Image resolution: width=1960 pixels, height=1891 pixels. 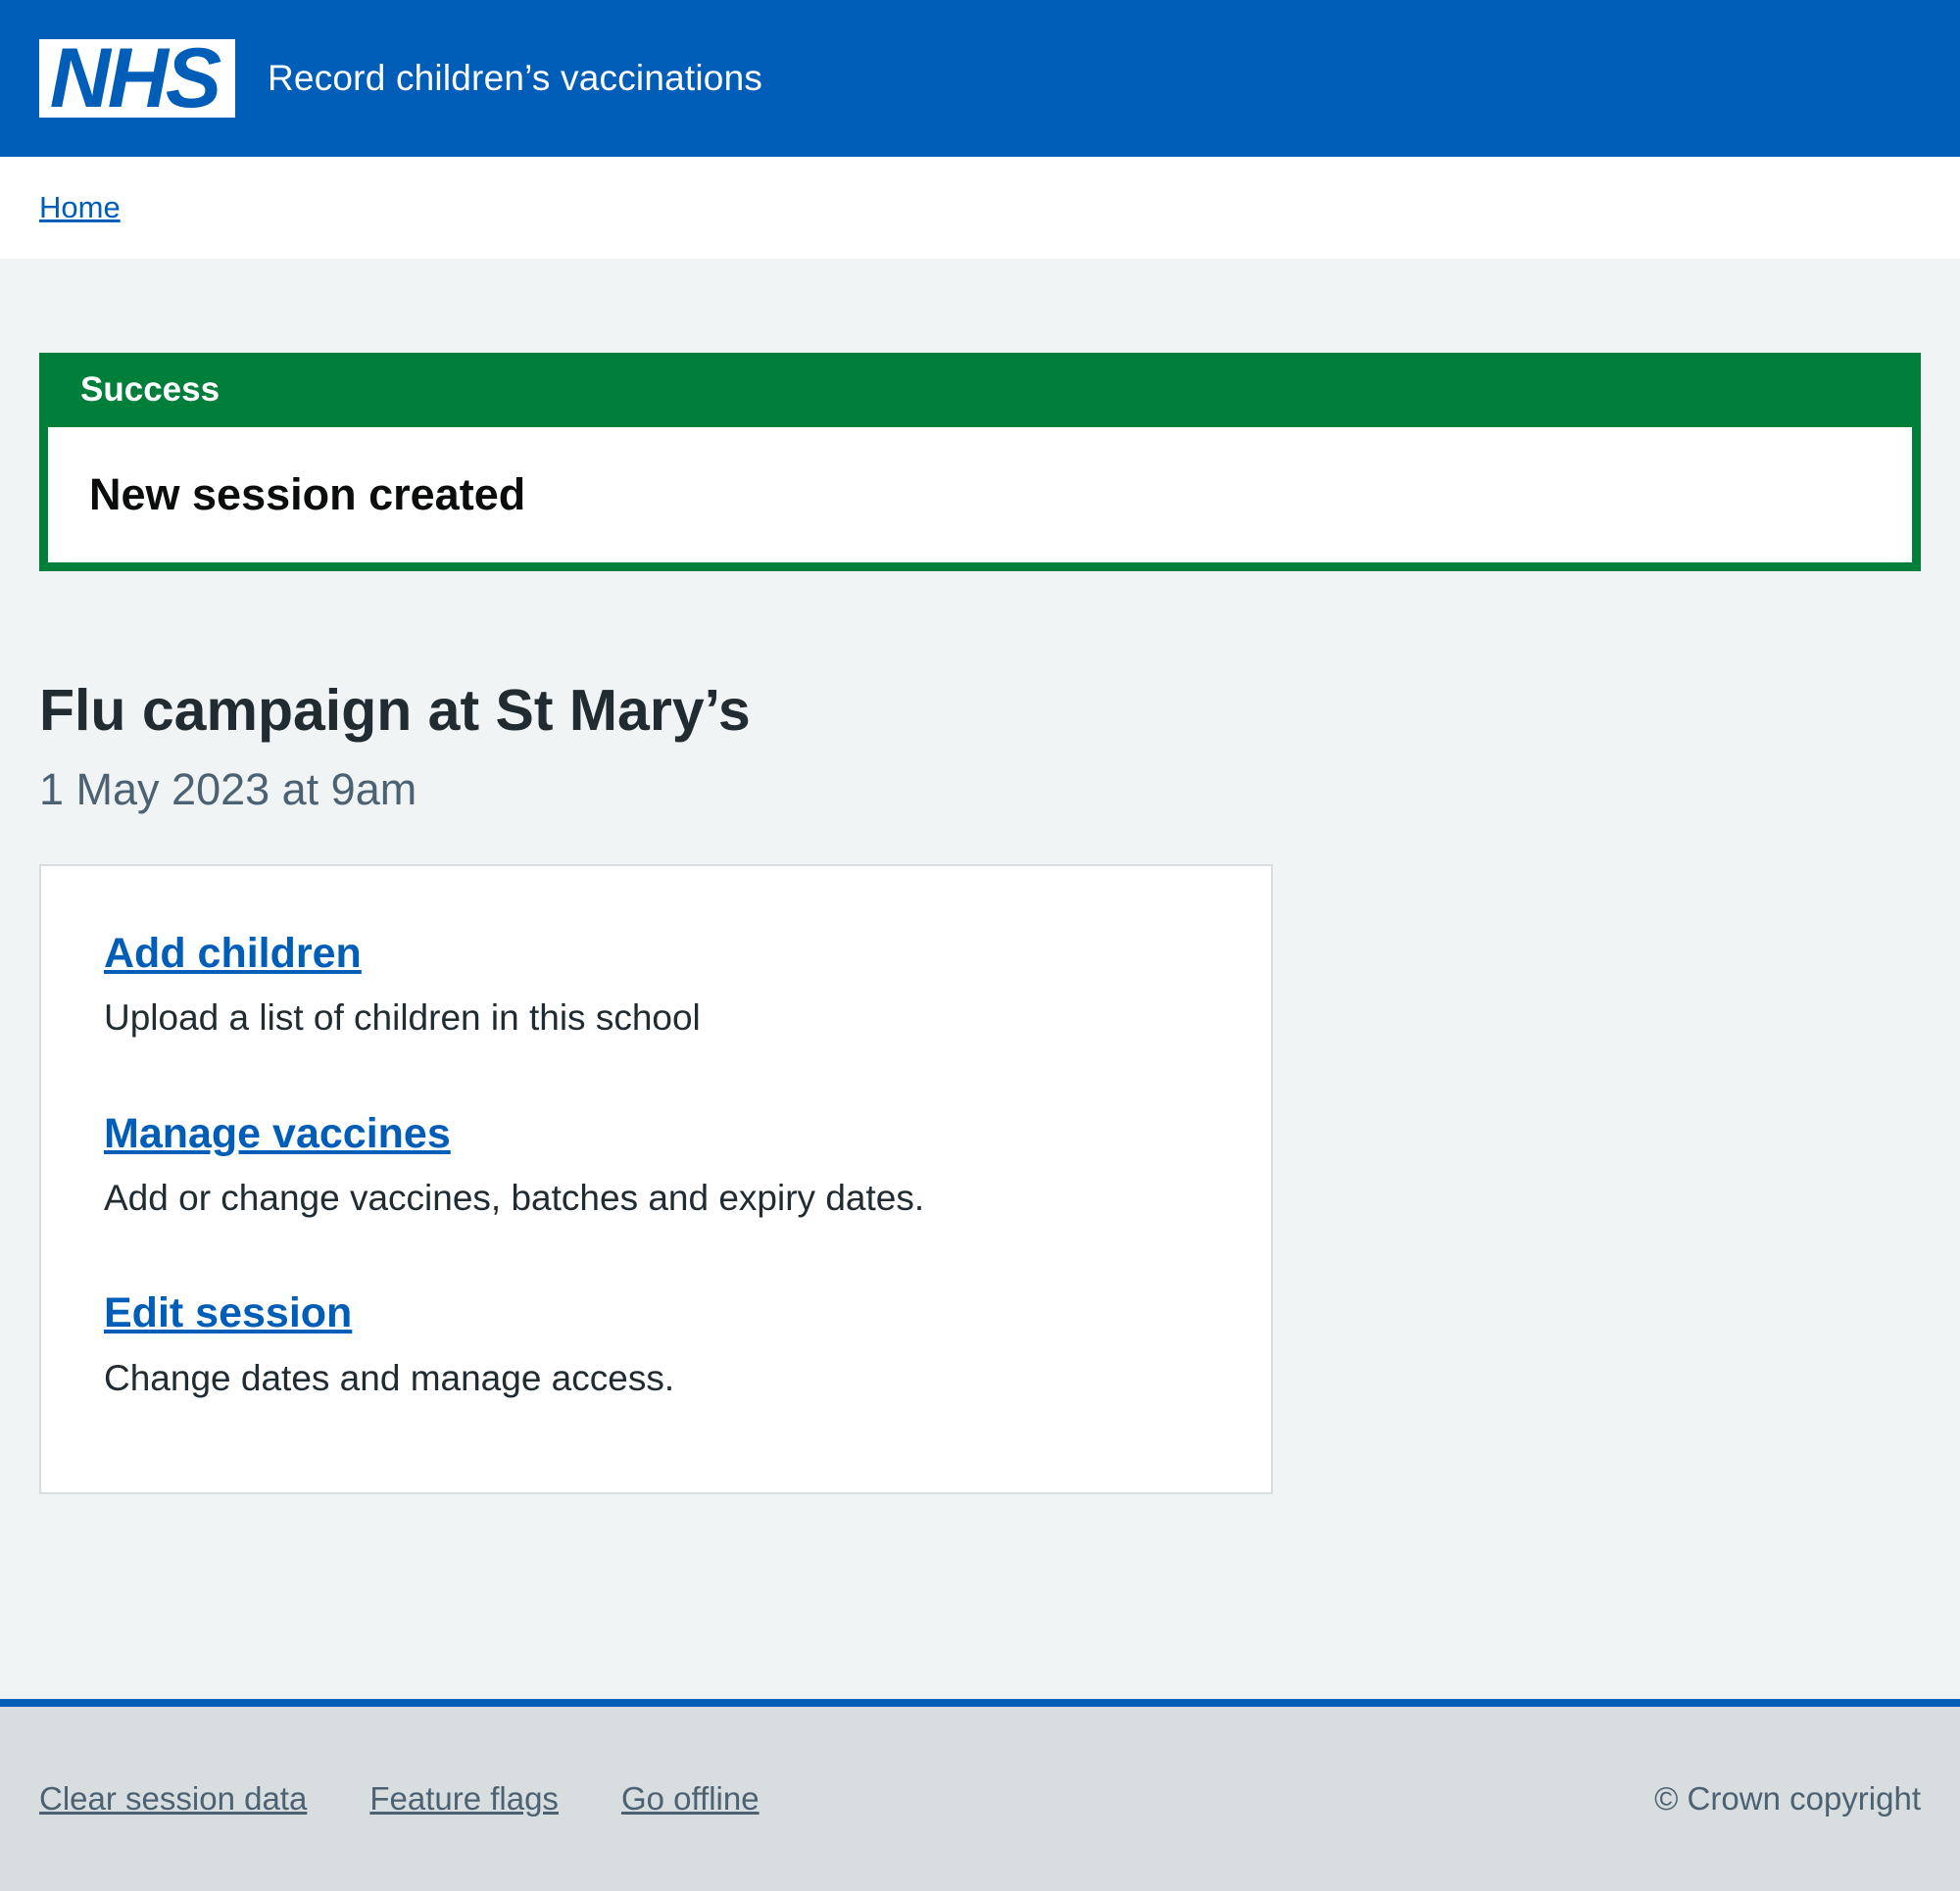 I want to click on go-offline-link: Go offline, so click(x=690, y=1799).